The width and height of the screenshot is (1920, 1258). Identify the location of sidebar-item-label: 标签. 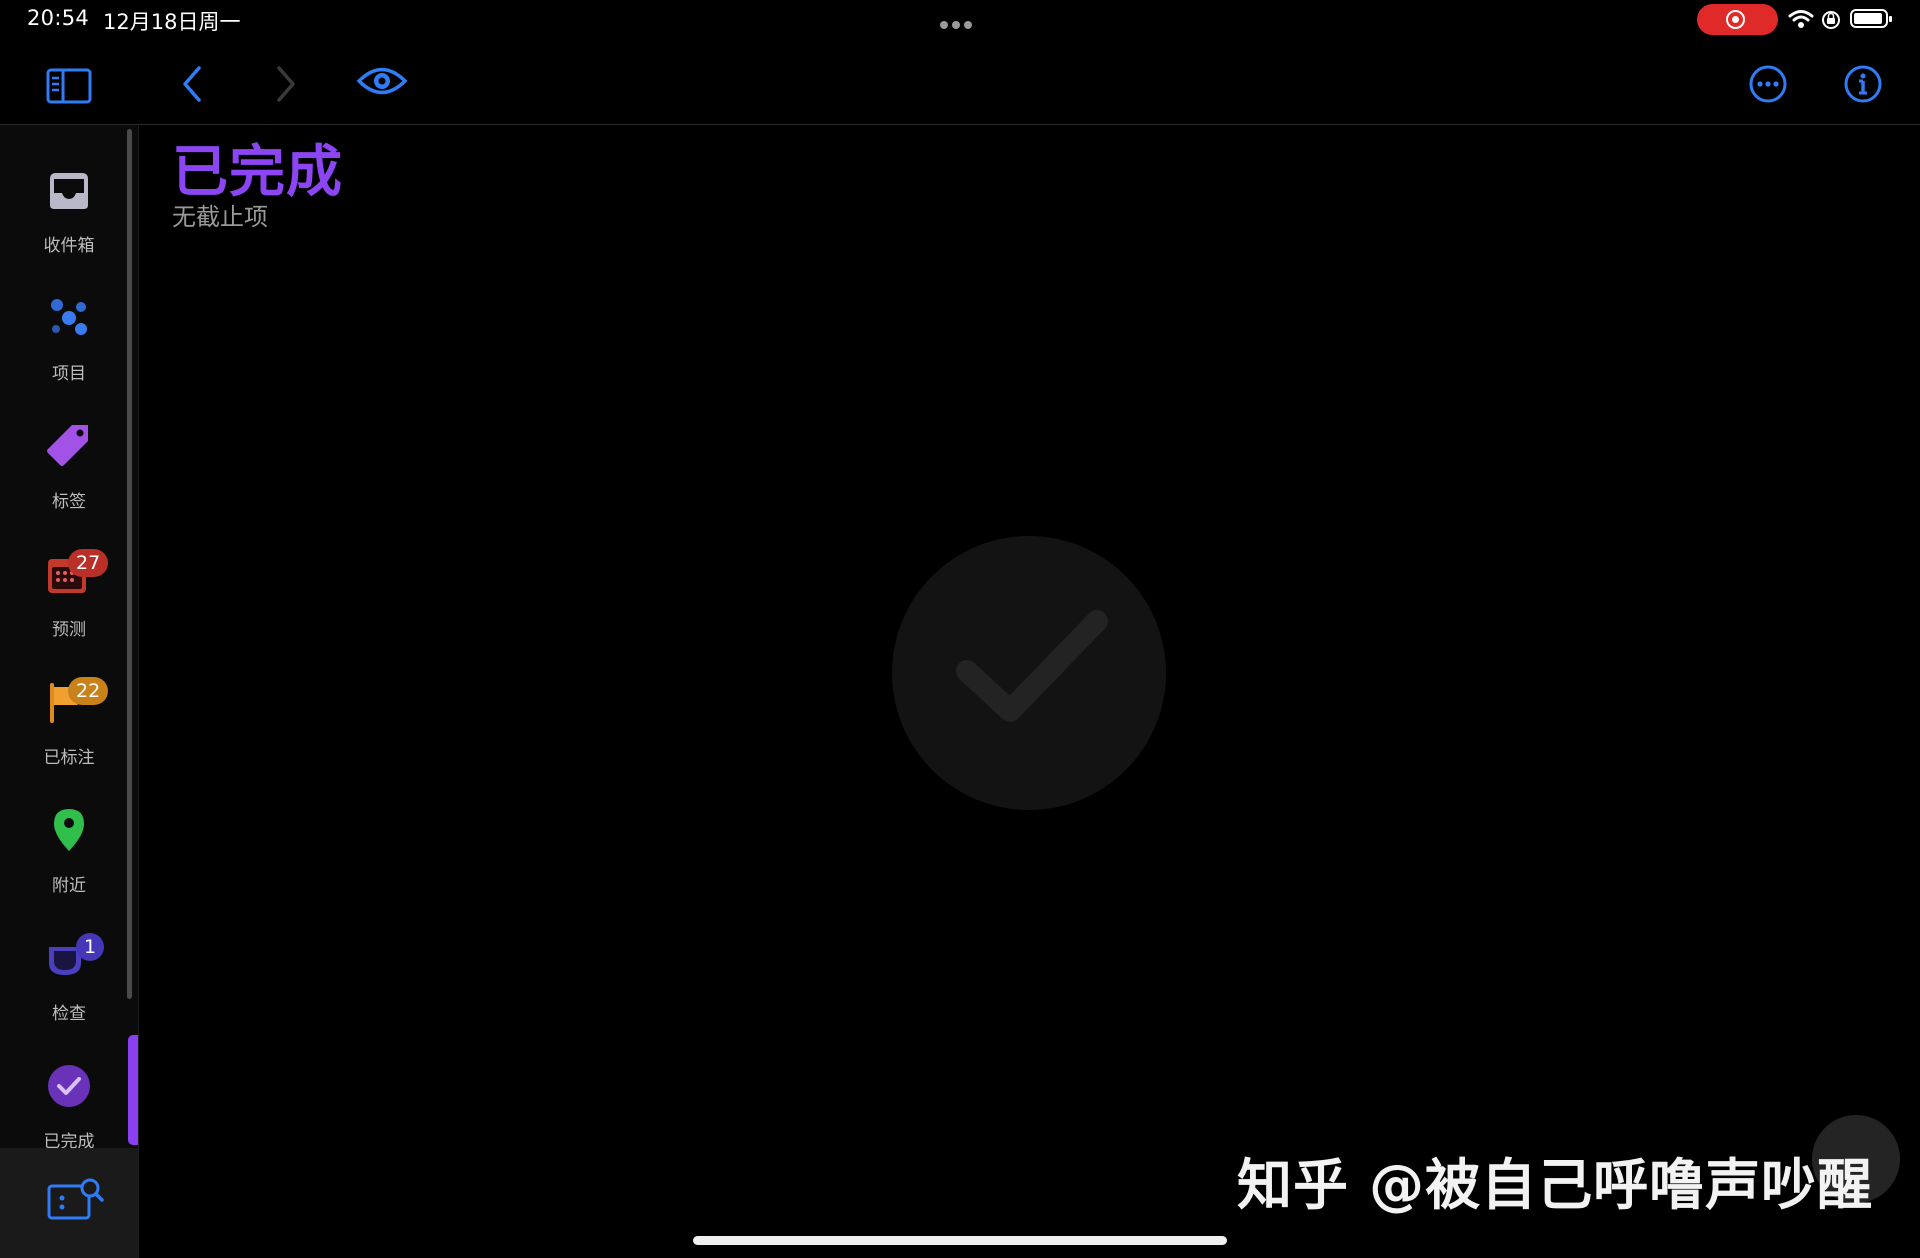
(69, 502).